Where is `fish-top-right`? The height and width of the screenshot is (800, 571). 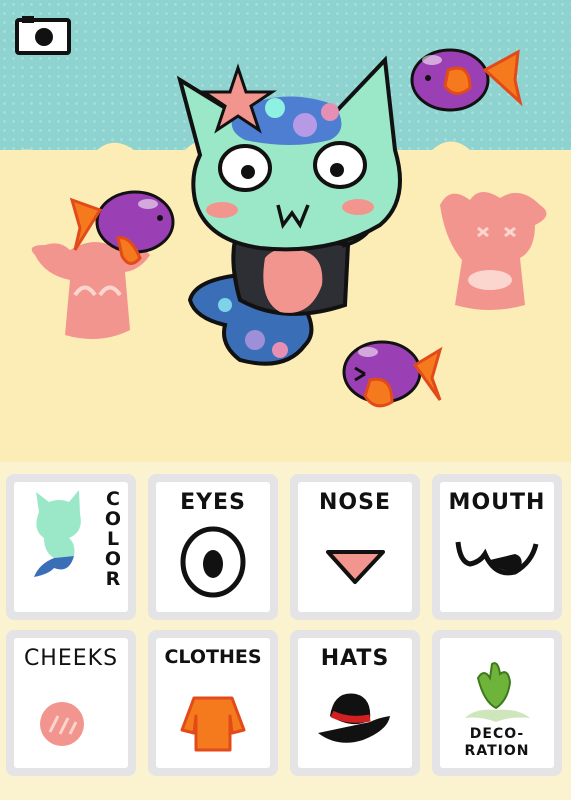 fish-top-right is located at coordinates (466, 80).